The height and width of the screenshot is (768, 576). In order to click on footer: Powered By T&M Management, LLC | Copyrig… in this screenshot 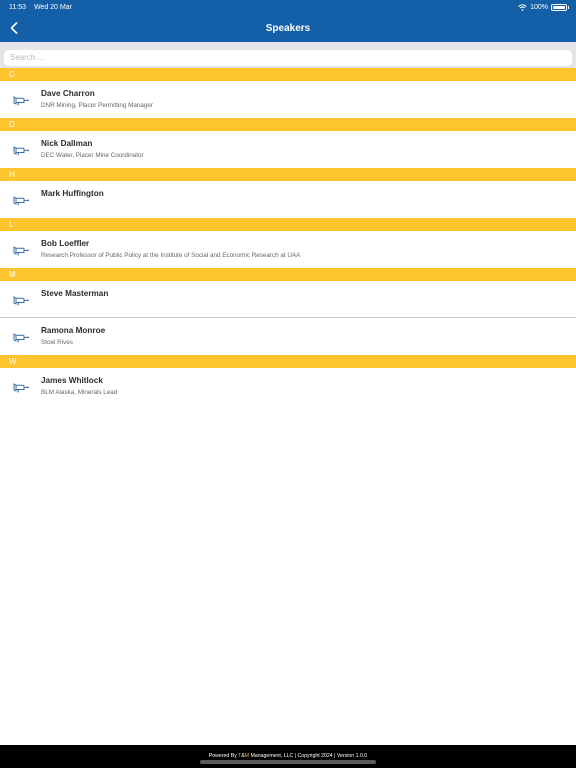, I will do `click(288, 756)`.